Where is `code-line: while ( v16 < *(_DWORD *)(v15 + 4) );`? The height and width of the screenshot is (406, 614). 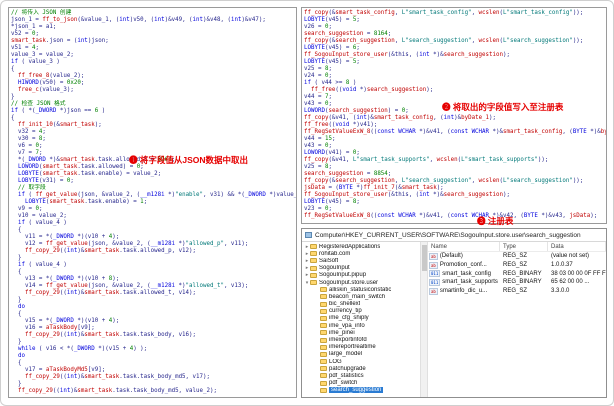
code-line: while ( v16 < *(_DWORD *)(v15 + 4) ); is located at coordinates (82, 349).